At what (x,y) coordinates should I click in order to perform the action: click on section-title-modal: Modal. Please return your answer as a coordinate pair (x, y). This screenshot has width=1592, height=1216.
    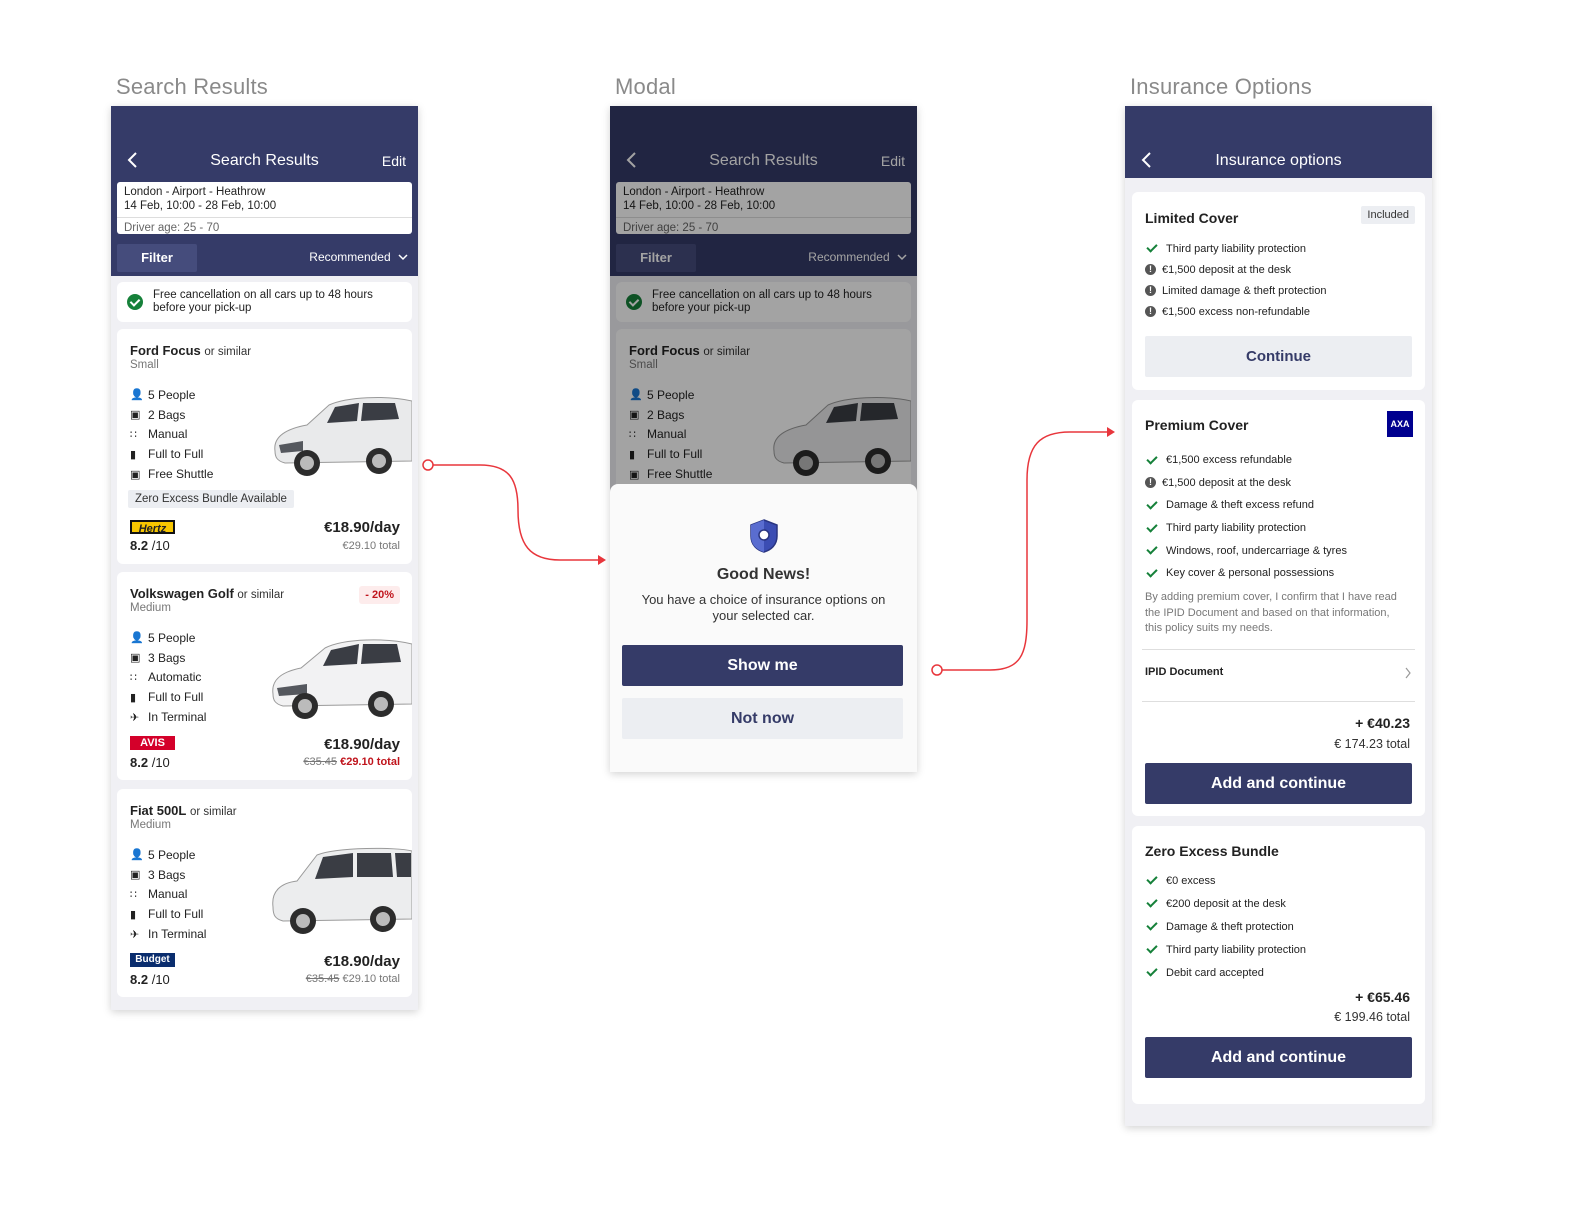
    Looking at the image, I should click on (645, 86).